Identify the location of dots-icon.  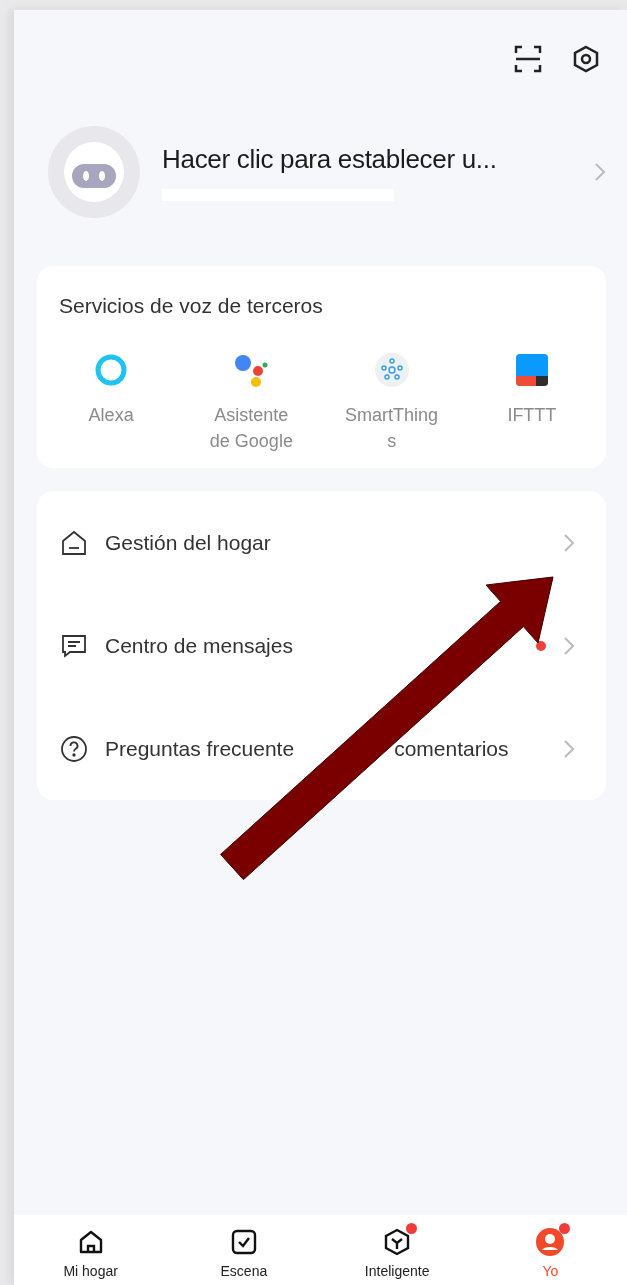
(251, 370).